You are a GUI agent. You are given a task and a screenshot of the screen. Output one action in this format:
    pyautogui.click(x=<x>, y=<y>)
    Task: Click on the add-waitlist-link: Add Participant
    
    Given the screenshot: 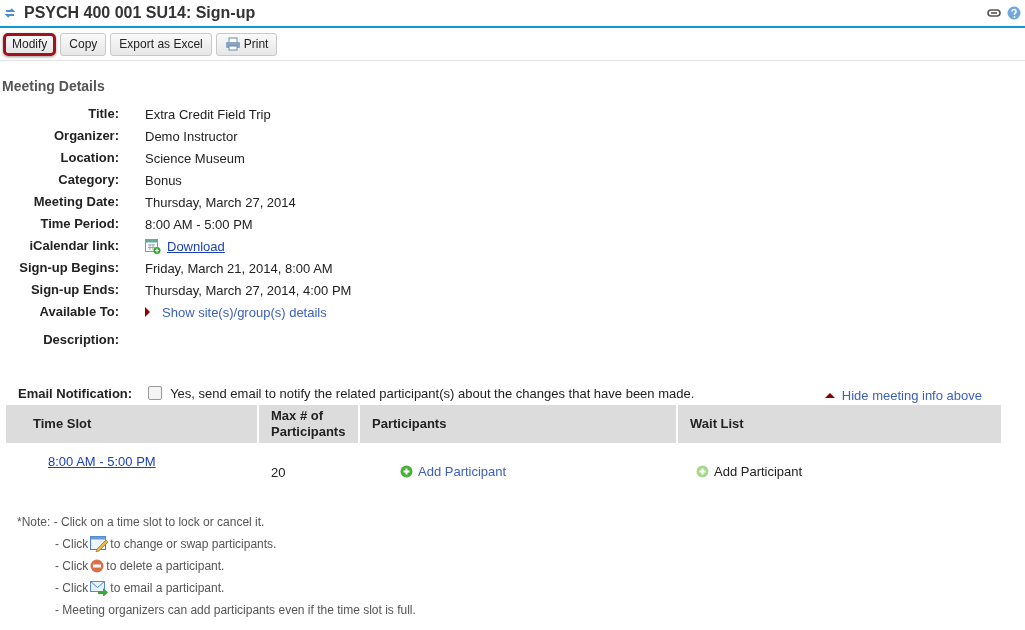 What is the action you would take?
    pyautogui.click(x=758, y=471)
    